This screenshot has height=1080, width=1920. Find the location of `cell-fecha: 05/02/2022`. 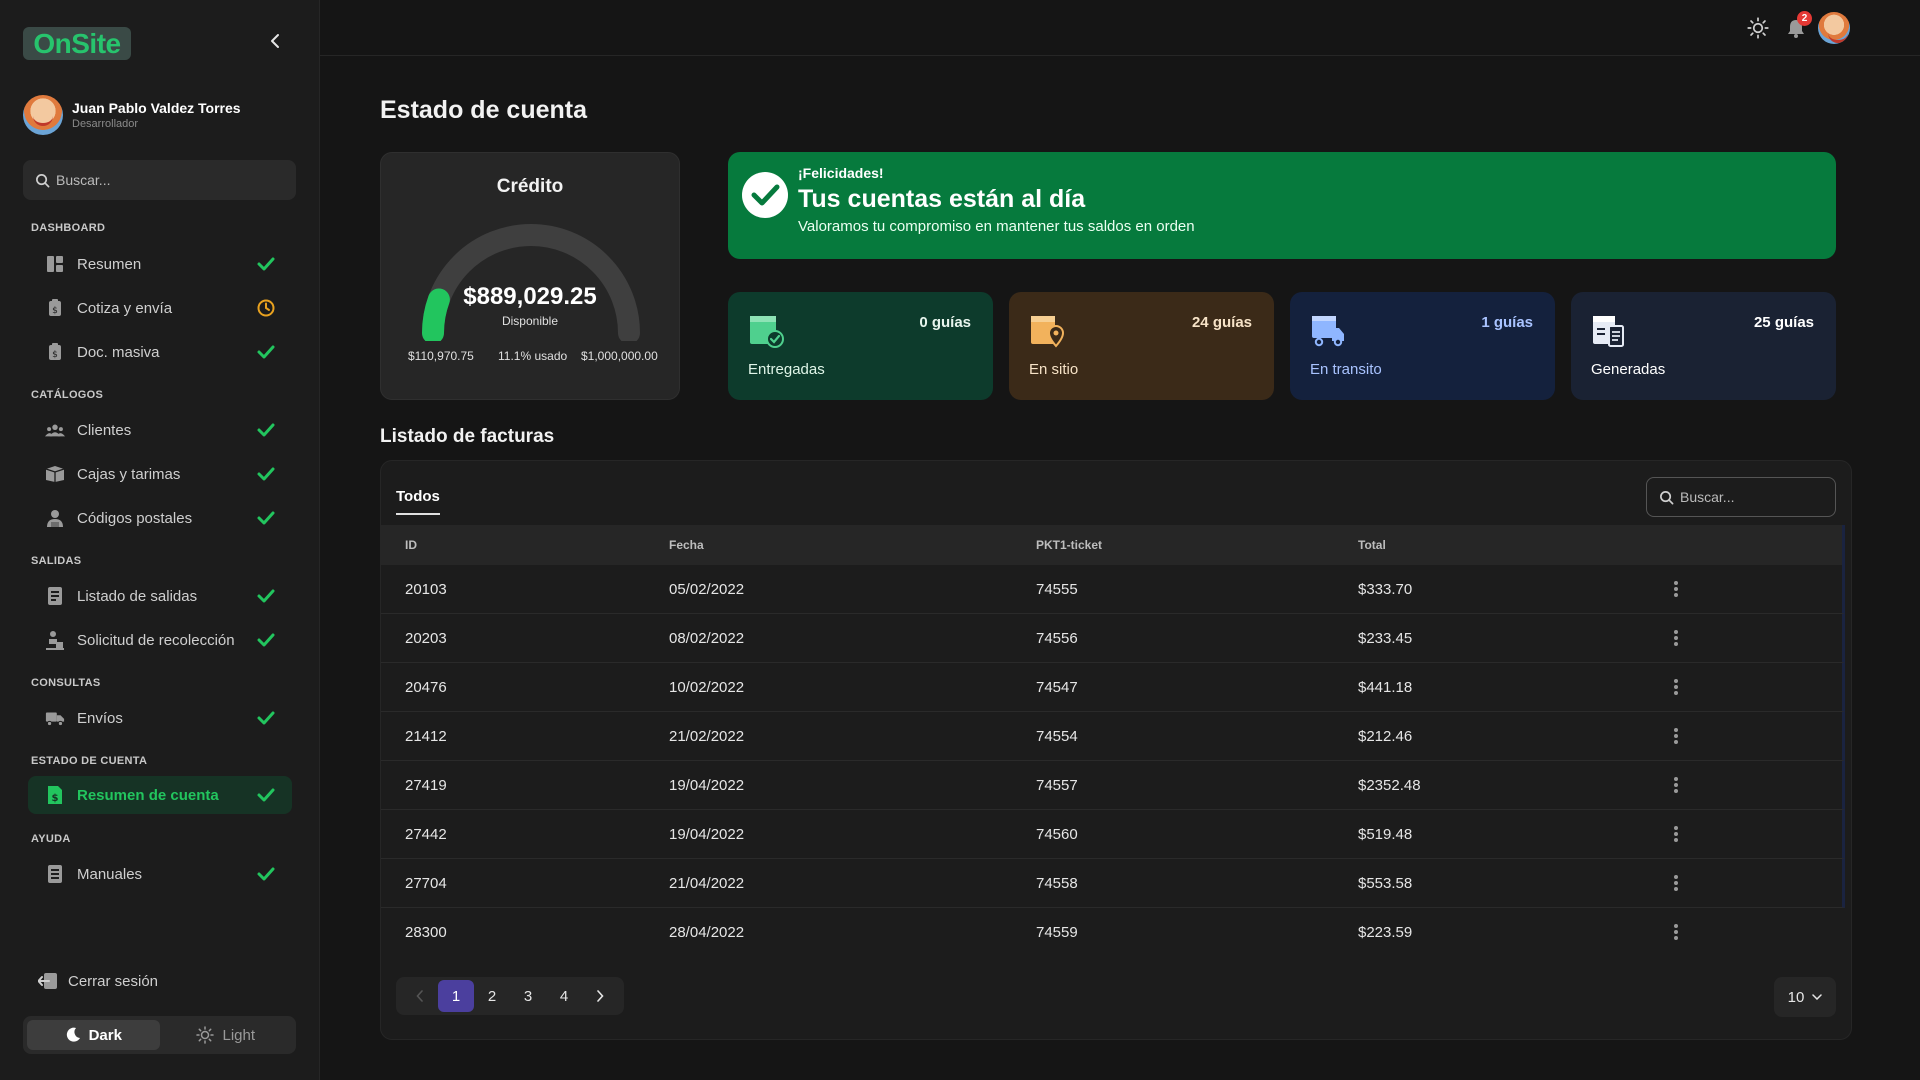

cell-fecha: 05/02/2022 is located at coordinates (707, 589).